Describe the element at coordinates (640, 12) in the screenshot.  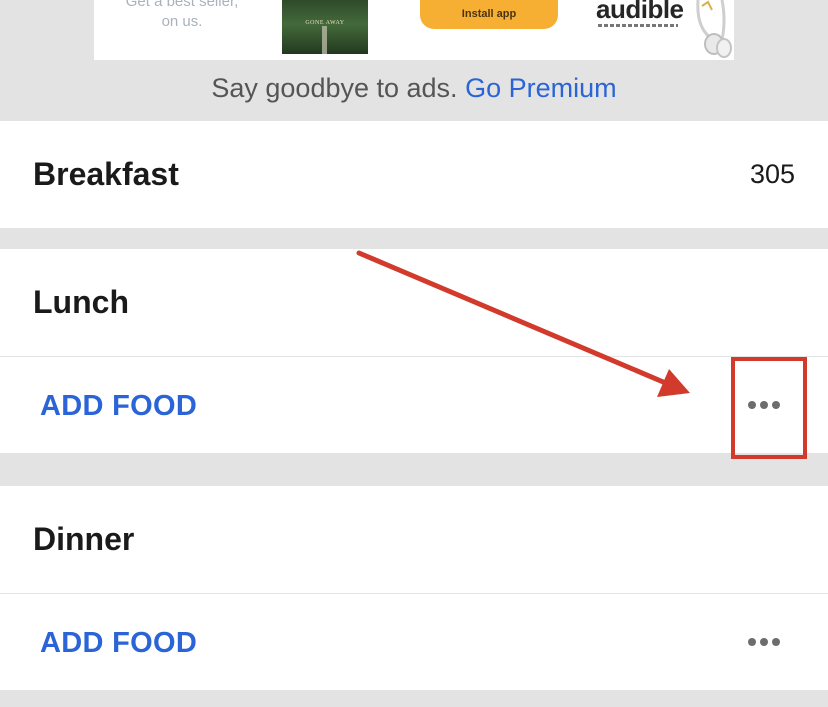
I see `ad-brand-logo: audible` at that location.